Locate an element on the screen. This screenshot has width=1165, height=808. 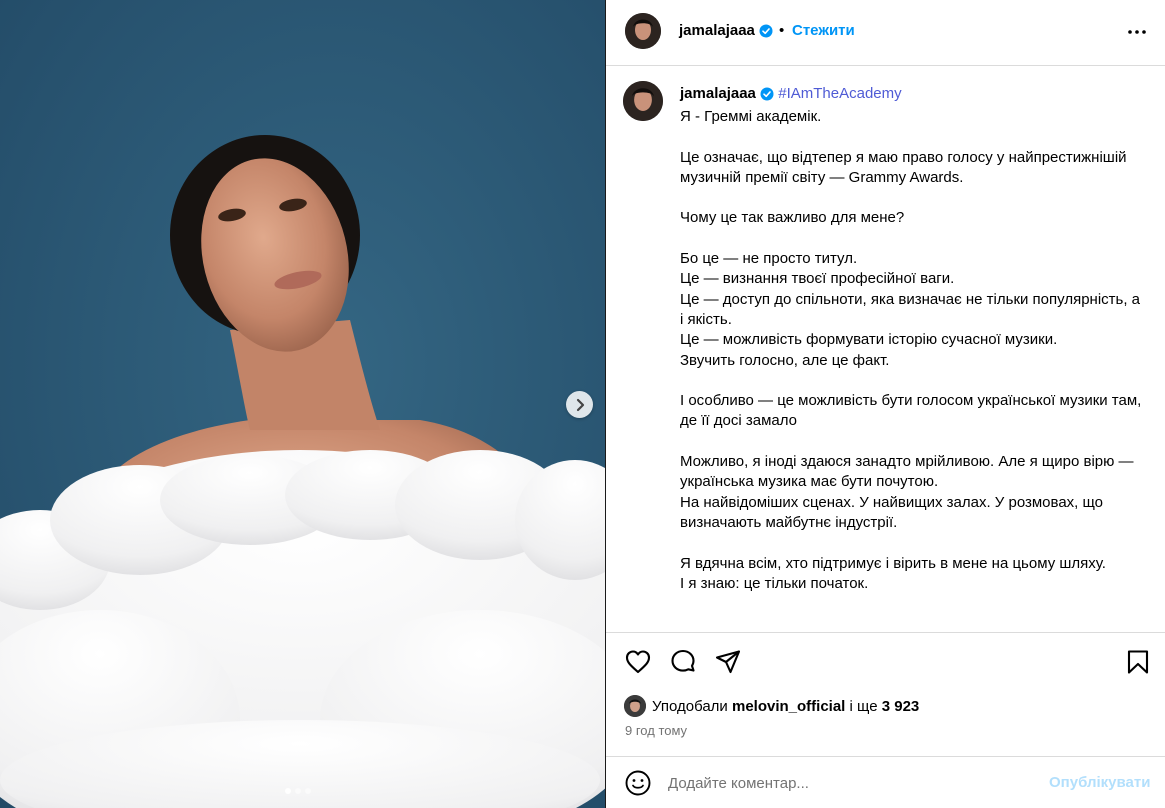
more-options-icon is located at coordinates (1137, 32).